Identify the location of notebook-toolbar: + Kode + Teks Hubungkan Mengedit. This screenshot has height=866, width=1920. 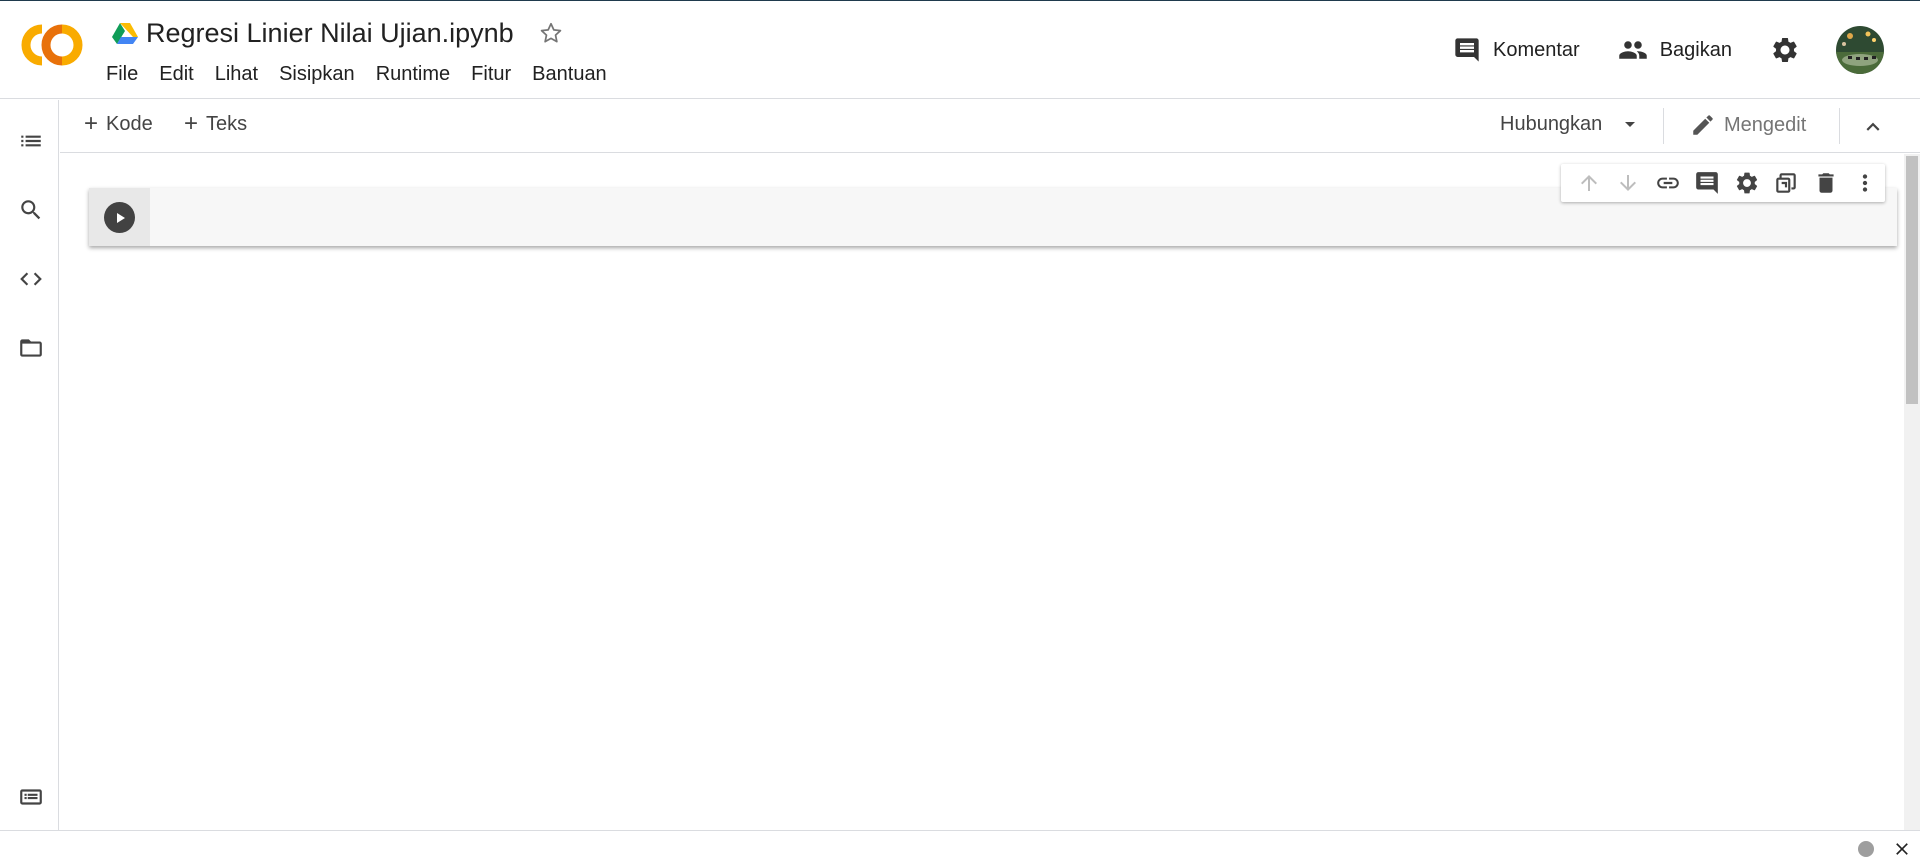
(990, 126).